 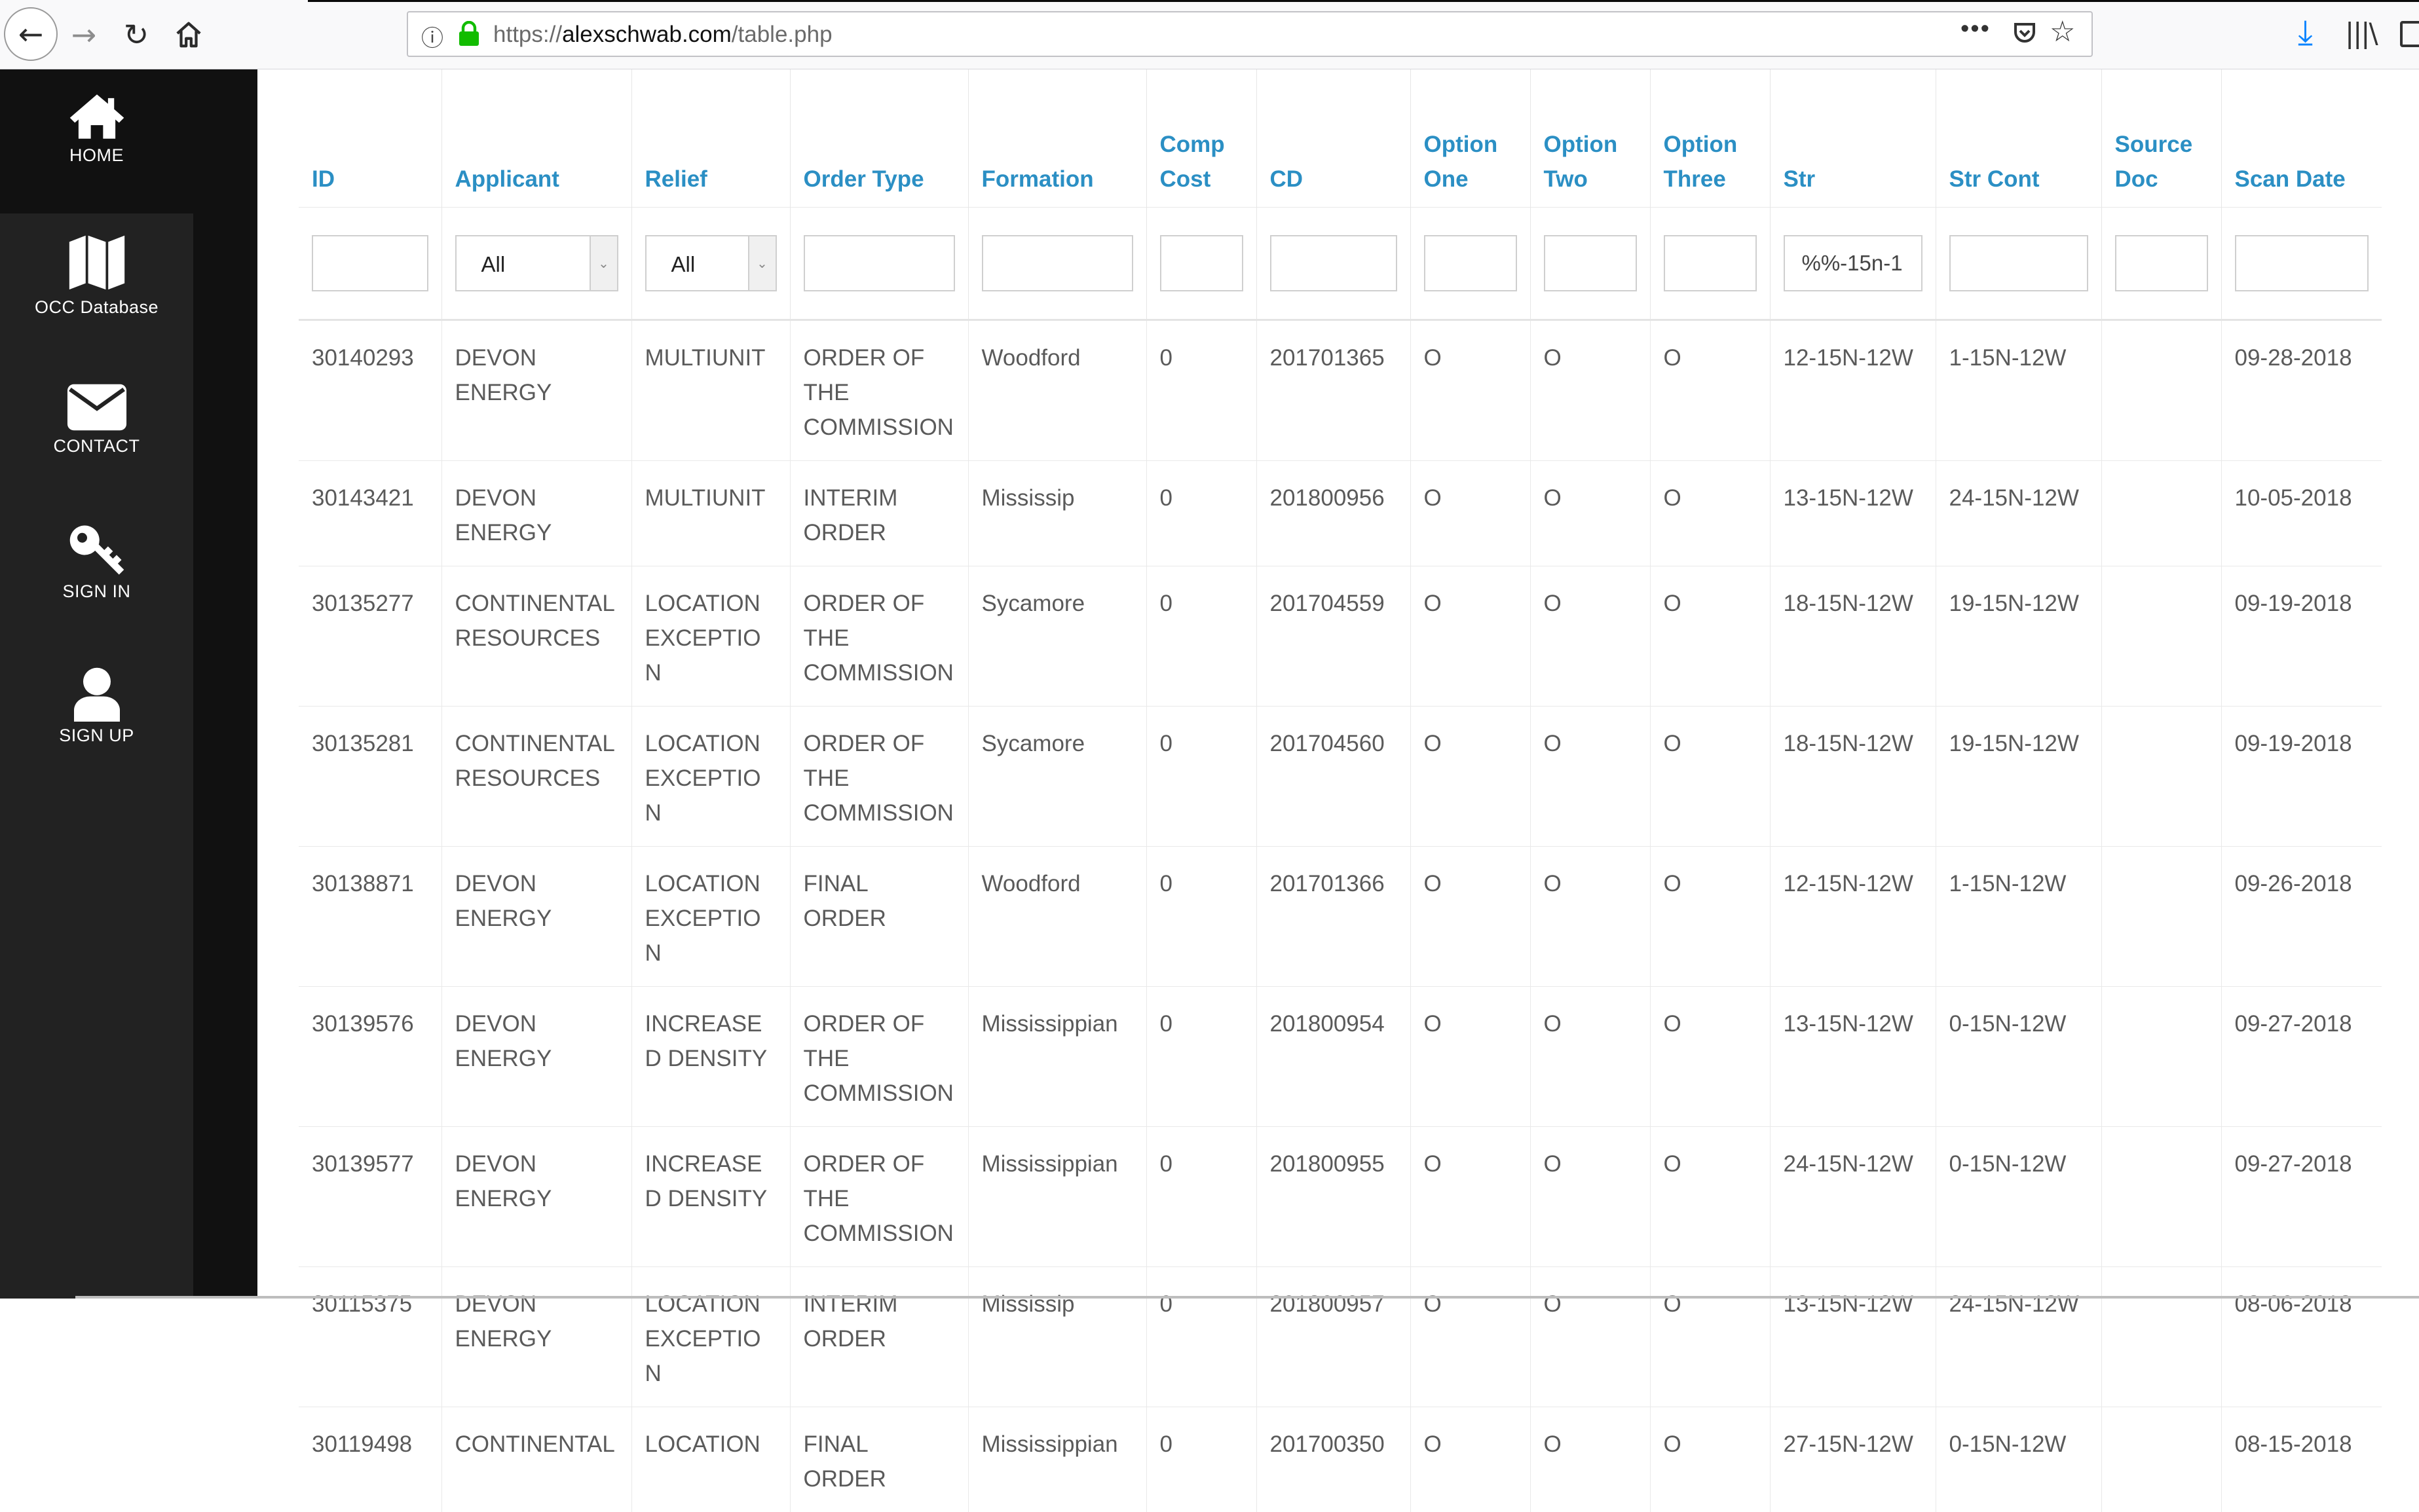 I want to click on column-header-str-cont: Str Cont, so click(x=2019, y=138).